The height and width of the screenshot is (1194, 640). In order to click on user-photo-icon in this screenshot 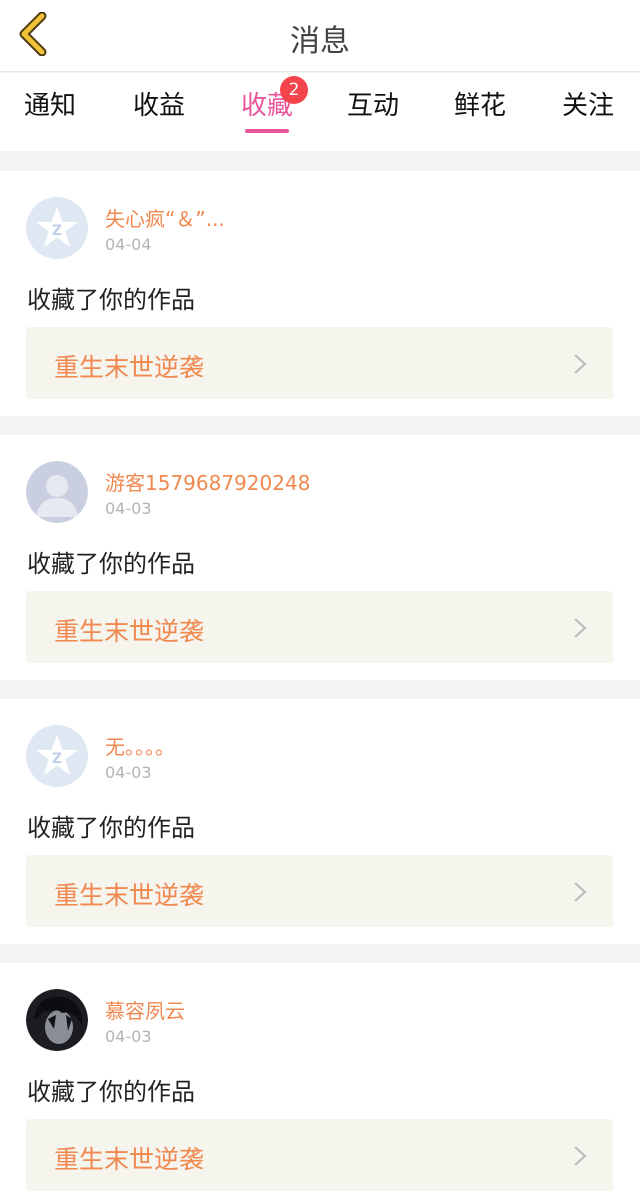, I will do `click(57, 1020)`.